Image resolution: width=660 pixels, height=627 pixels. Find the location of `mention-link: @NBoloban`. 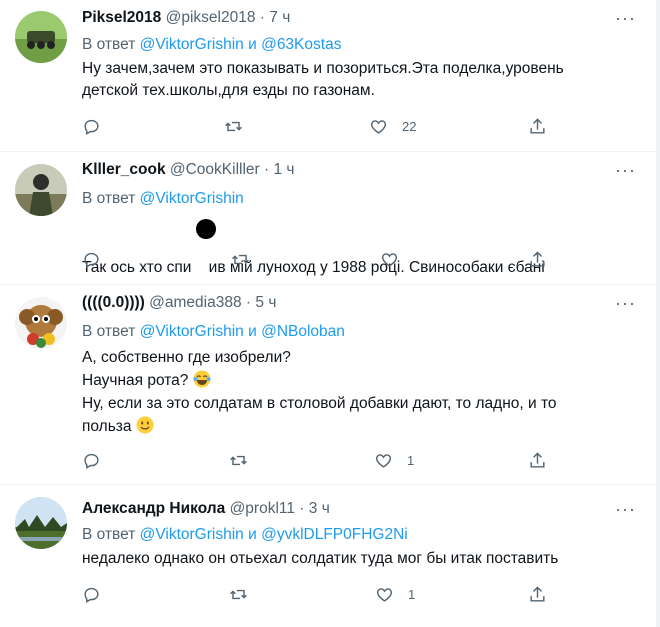

mention-link: @NBoloban is located at coordinates (303, 331).